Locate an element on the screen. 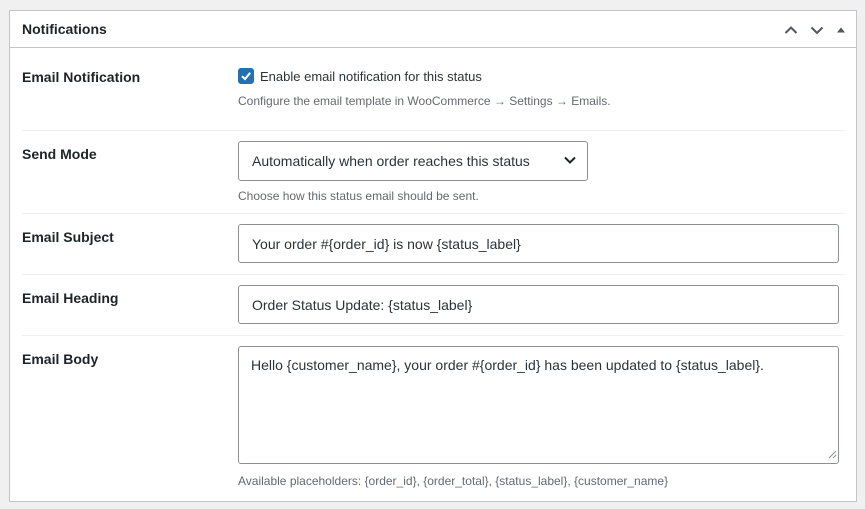  resize-grip-icon is located at coordinates (832, 454).